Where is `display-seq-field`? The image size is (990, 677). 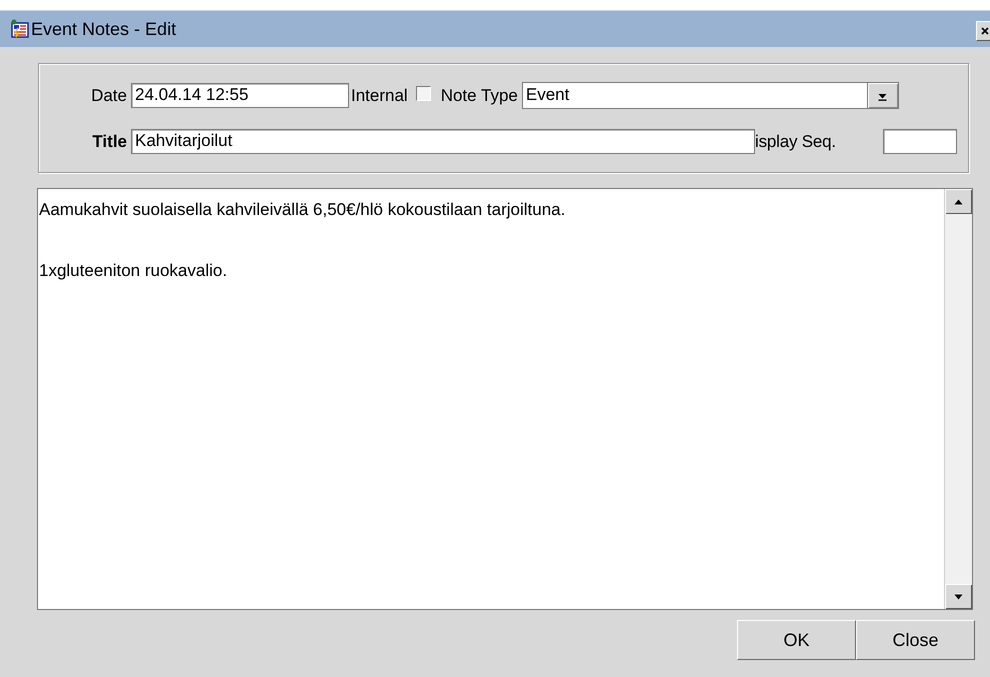
display-seq-field is located at coordinates (920, 141).